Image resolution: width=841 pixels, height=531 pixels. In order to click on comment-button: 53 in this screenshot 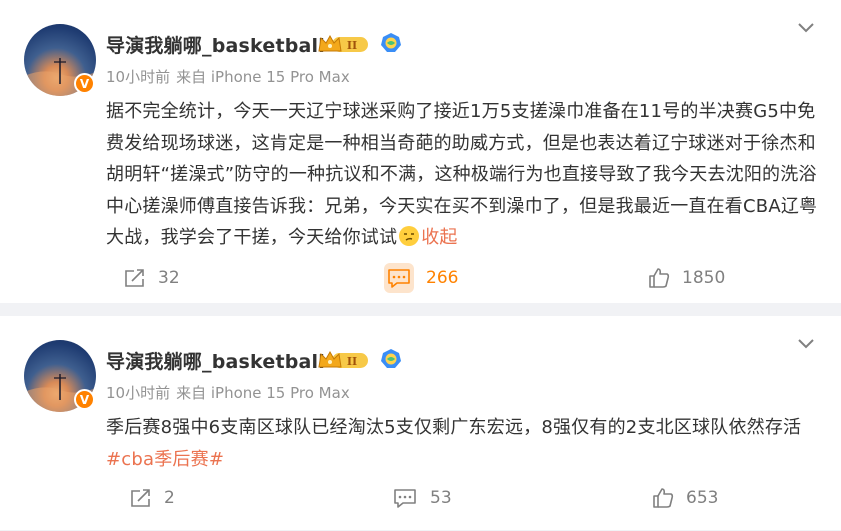, I will do `click(422, 498)`.